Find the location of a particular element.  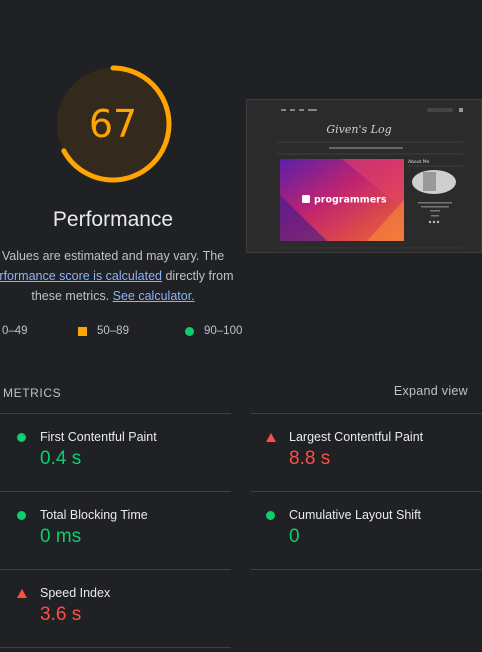

thumbnail-site-title: Given's Log is located at coordinates (358, 129).